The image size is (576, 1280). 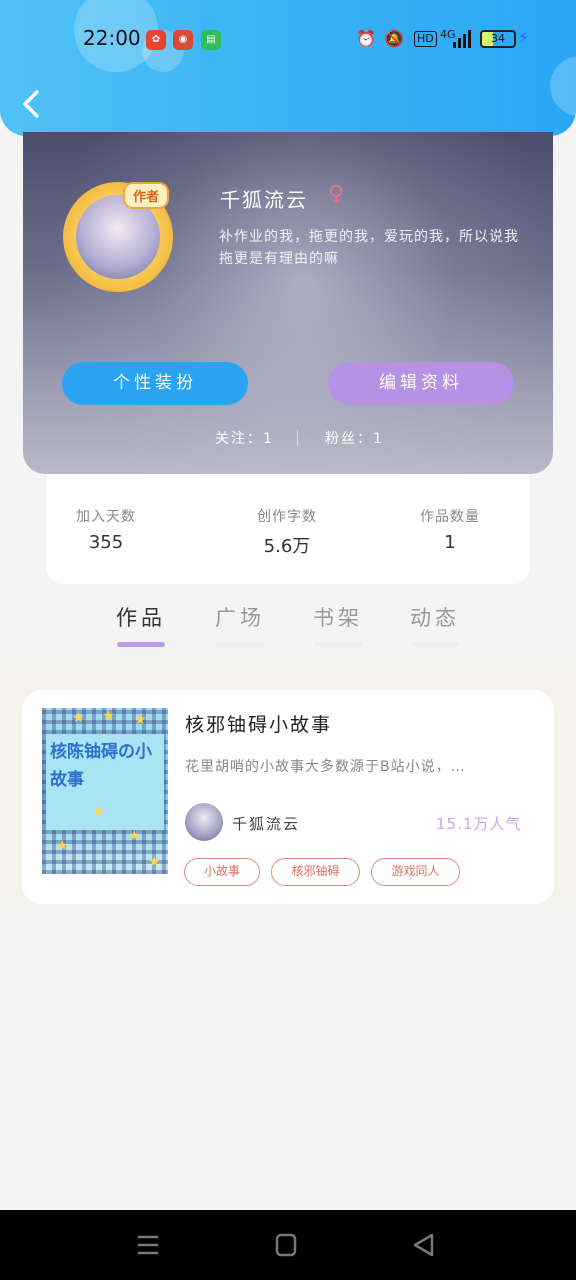 What do you see at coordinates (366, 38) in the screenshot?
I see `alarm-icon: ⏰` at bounding box center [366, 38].